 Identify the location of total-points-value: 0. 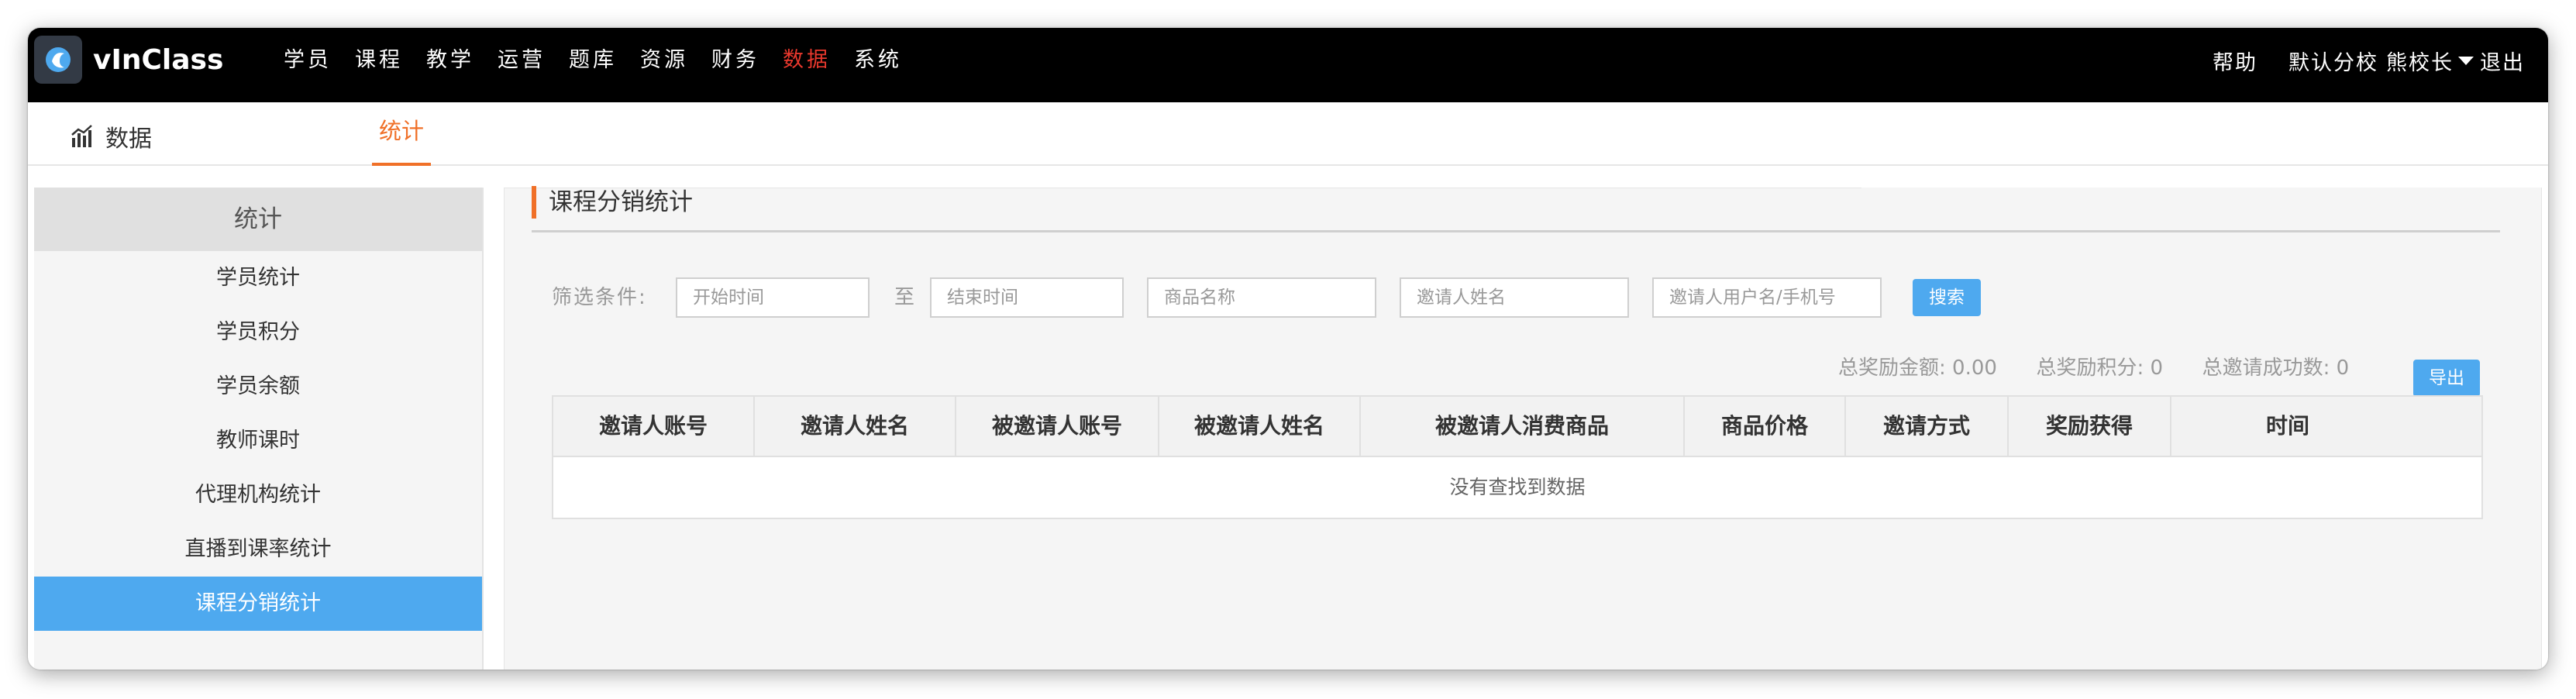
(2157, 368).